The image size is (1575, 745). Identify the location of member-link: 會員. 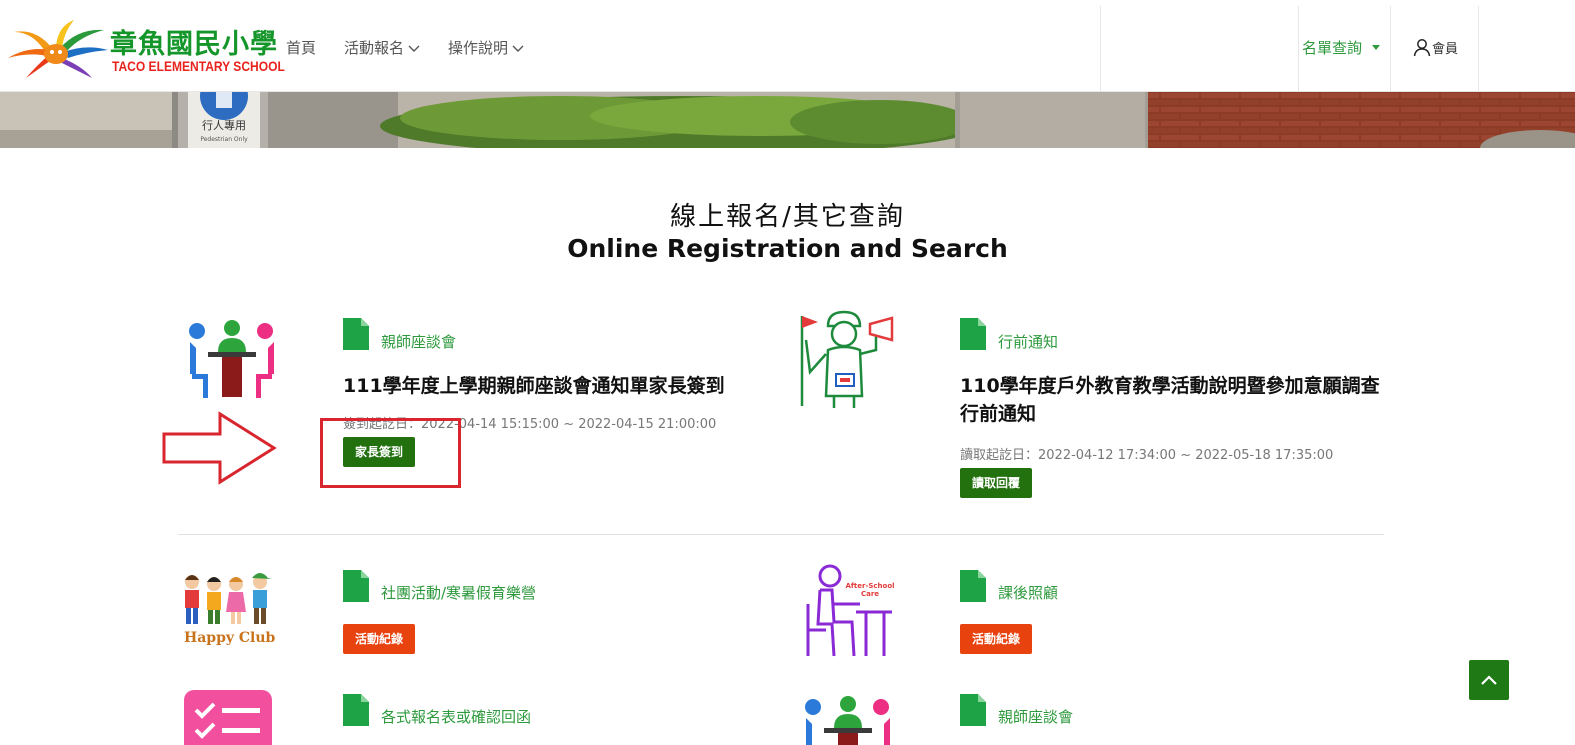
(1435, 47).